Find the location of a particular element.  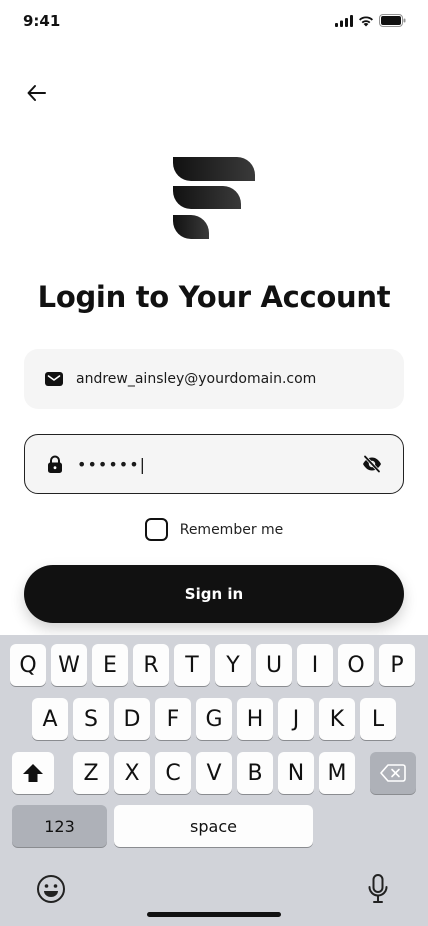

key-i: I is located at coordinates (315, 665).